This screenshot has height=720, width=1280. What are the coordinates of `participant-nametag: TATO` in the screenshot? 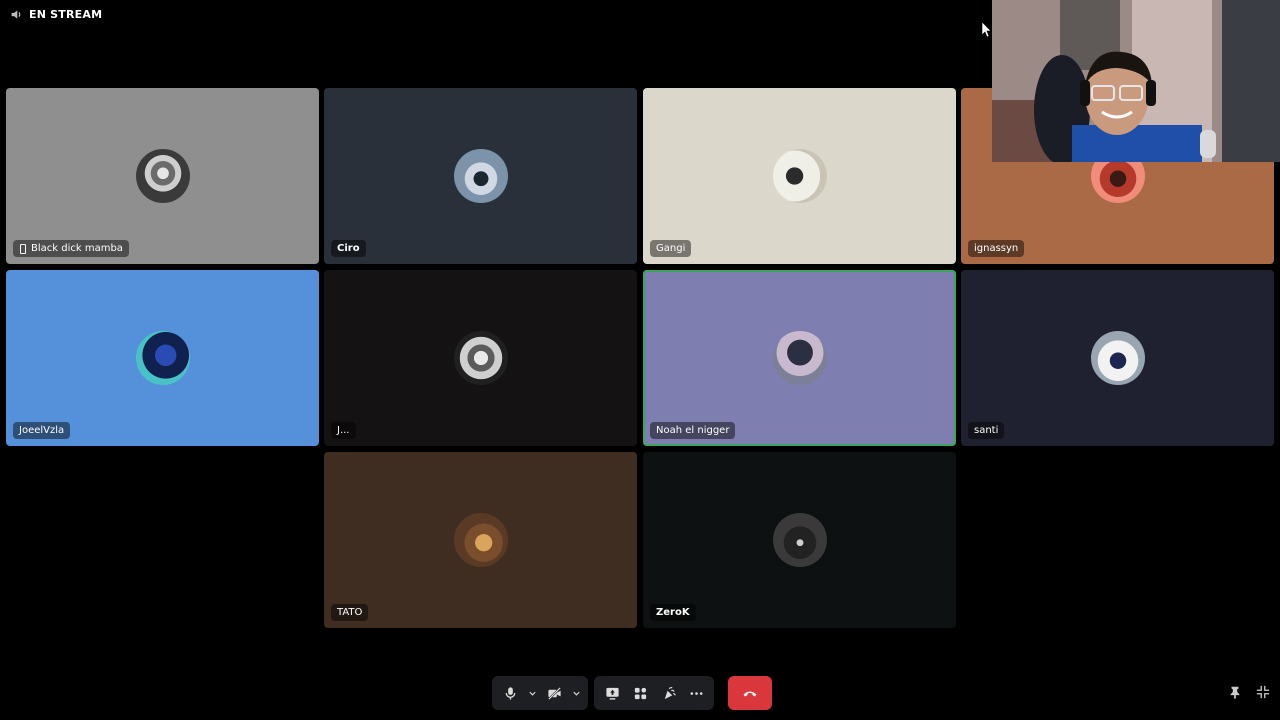 It's located at (350, 612).